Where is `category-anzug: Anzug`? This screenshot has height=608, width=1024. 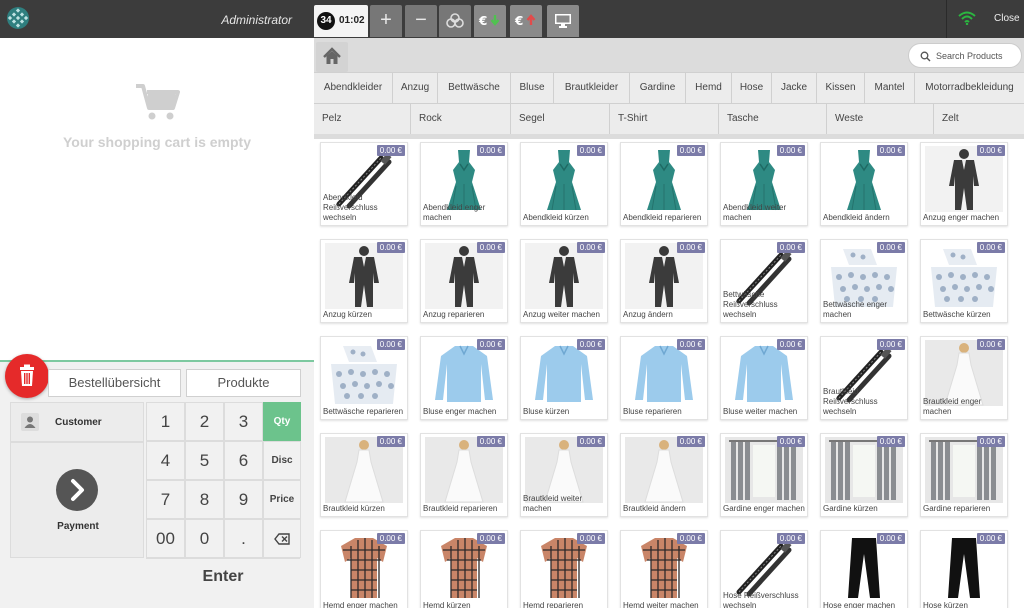 category-anzug: Anzug is located at coordinates (415, 88).